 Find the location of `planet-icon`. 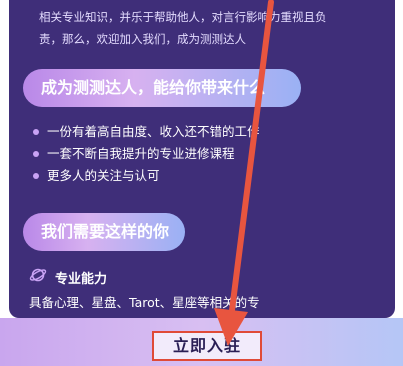

planet-icon is located at coordinates (38, 277).